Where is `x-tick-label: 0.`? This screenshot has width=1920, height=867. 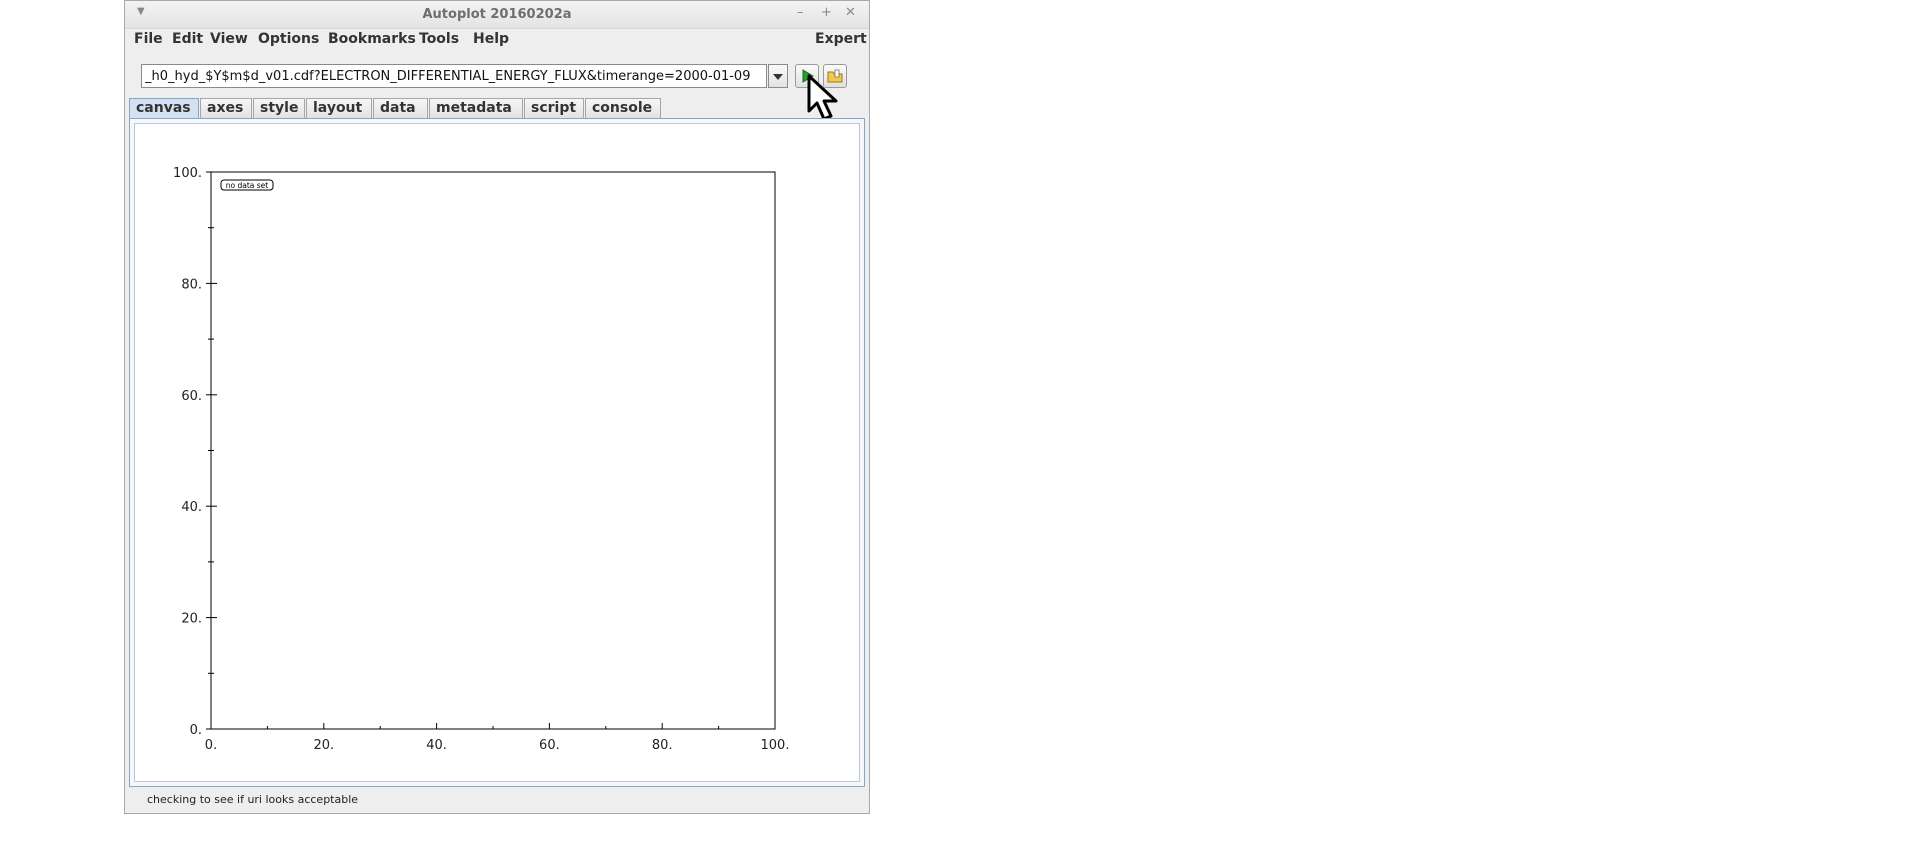
x-tick-label: 0. is located at coordinates (211, 745).